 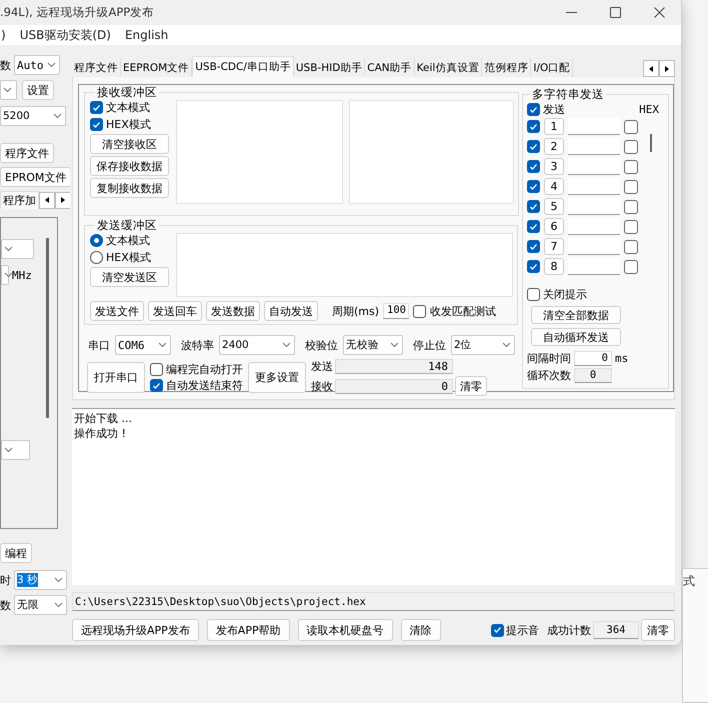 What do you see at coordinates (552, 67) in the screenshot?
I see `tab: I/O口配` at bounding box center [552, 67].